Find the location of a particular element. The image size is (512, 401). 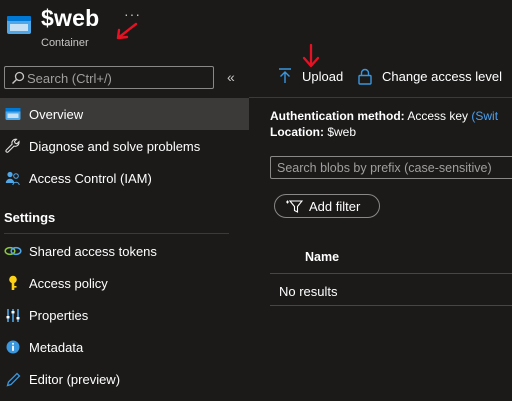

sidebar-search-input is located at coordinates (117, 78).